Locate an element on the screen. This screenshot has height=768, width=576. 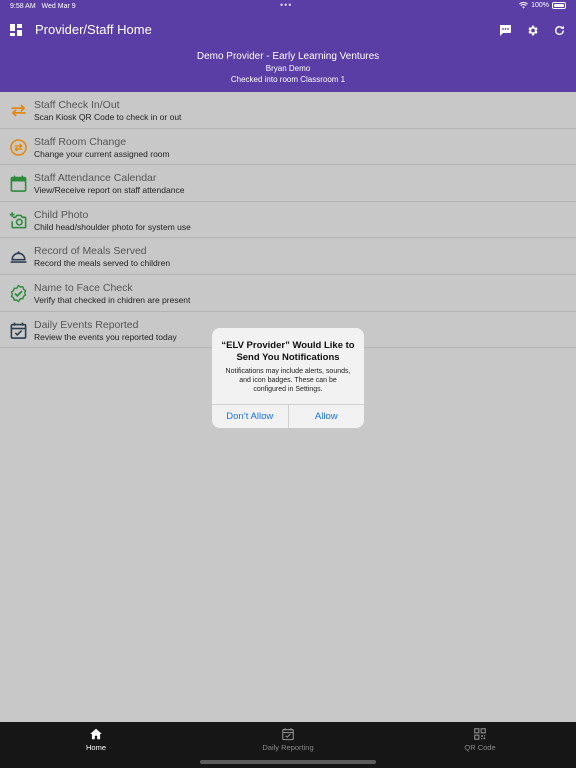
calendar-icon is located at coordinates (18, 183).